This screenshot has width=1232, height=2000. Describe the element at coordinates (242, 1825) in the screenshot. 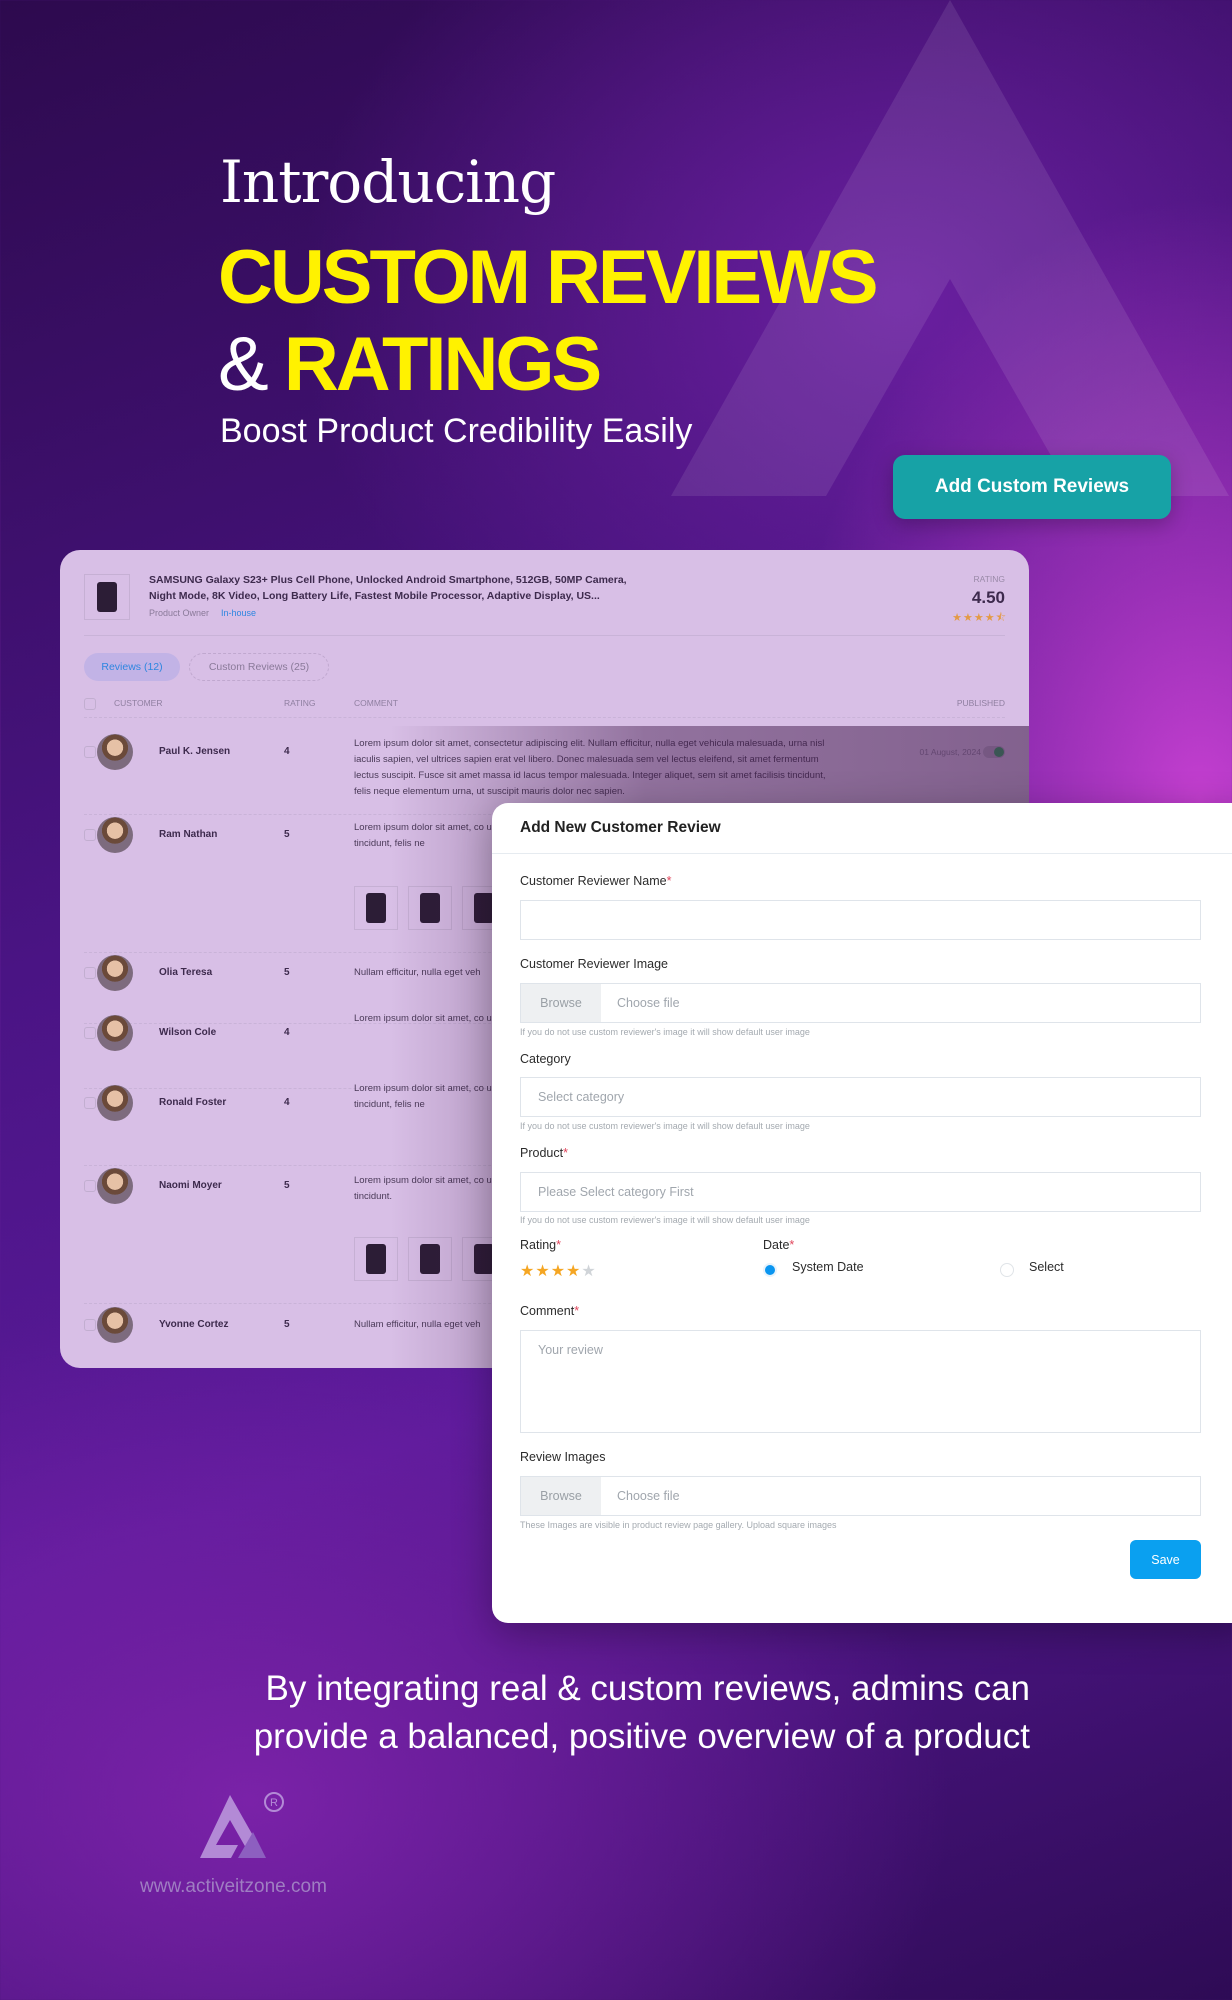

I see `activeitzone-logo: R` at that location.